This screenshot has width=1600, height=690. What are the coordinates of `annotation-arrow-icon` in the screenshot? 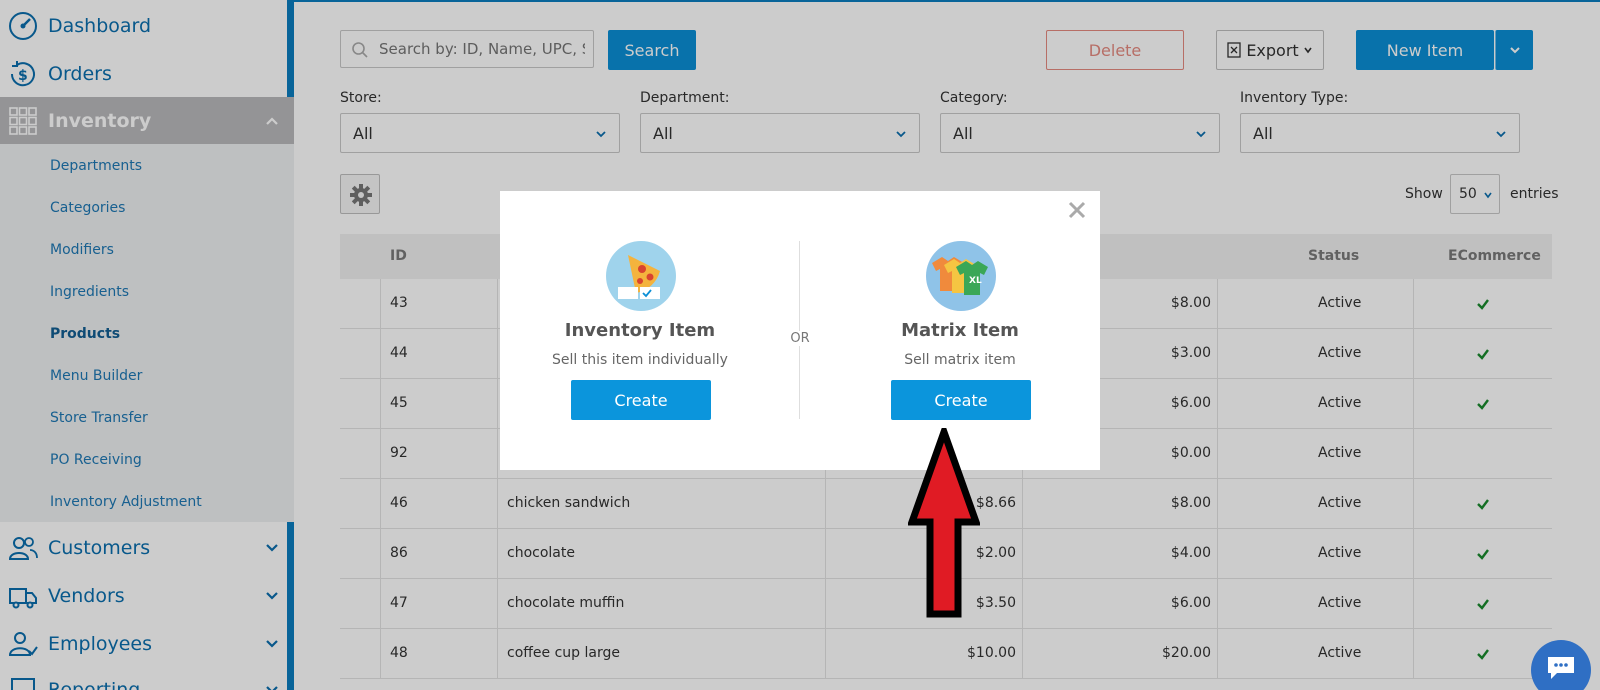 It's located at (944, 523).